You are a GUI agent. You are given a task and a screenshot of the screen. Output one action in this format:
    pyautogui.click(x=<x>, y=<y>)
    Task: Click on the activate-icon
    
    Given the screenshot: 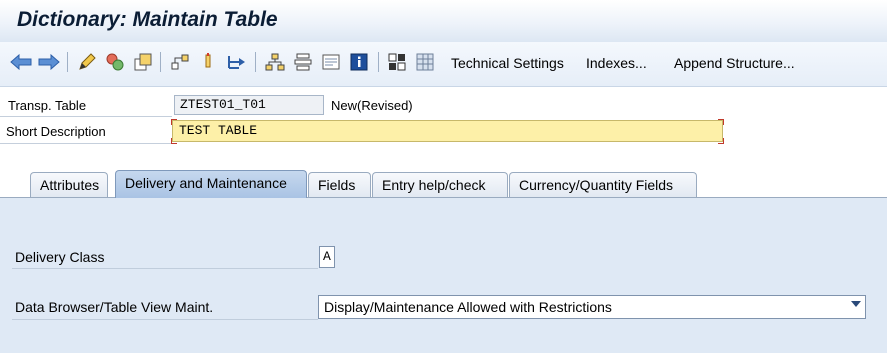 What is the action you would take?
    pyautogui.click(x=115, y=62)
    